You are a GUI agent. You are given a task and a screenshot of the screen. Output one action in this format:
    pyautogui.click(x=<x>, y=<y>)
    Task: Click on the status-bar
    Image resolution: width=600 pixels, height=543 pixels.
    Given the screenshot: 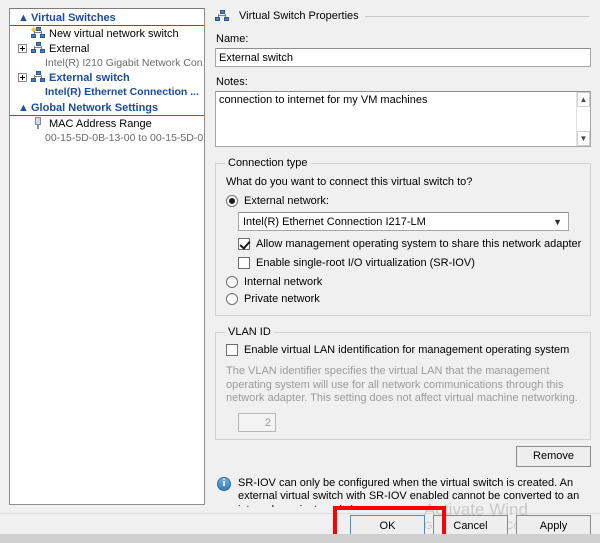 What is the action you would take?
    pyautogui.click(x=300, y=538)
    